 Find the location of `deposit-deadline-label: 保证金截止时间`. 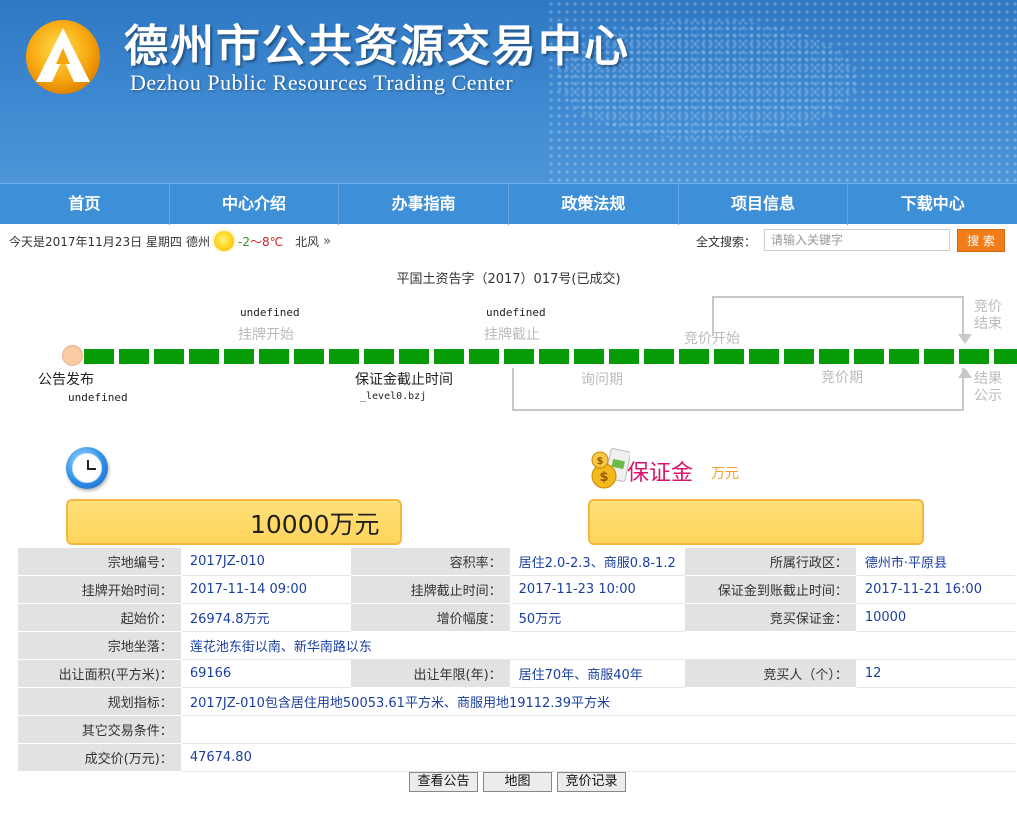

deposit-deadline-label: 保证金截止时间 is located at coordinates (404, 380).